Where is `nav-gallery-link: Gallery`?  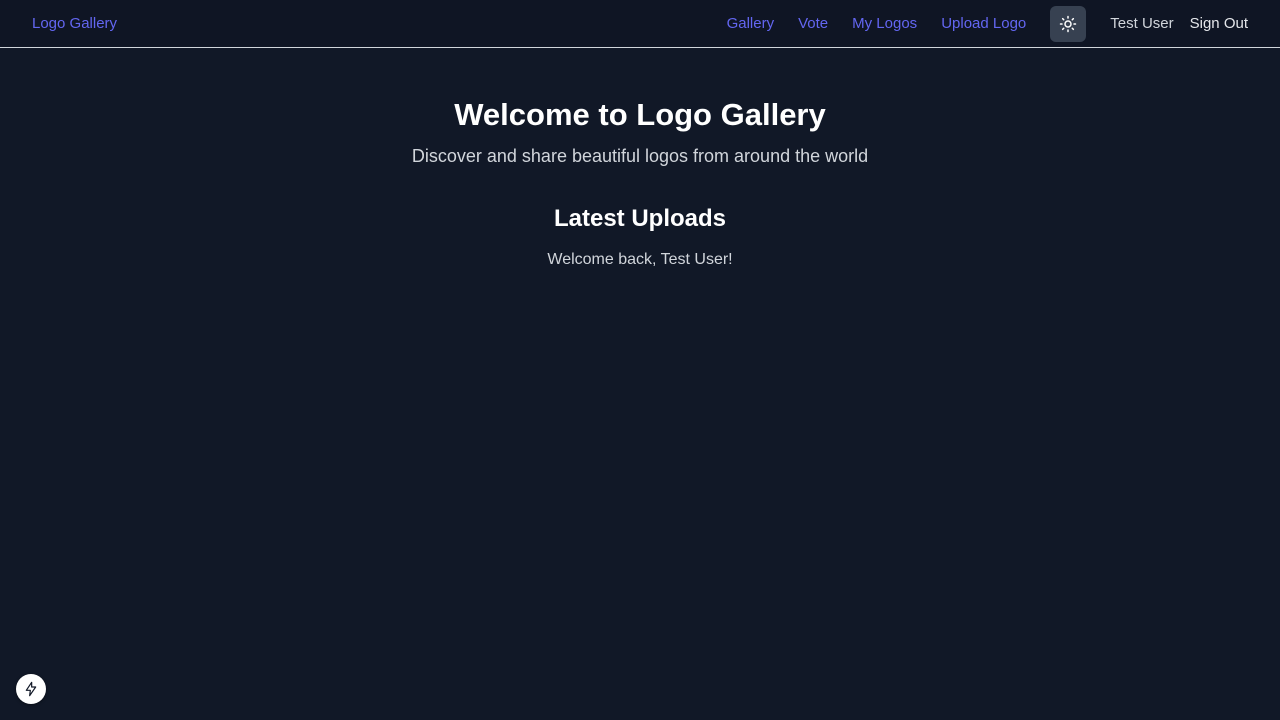 nav-gallery-link: Gallery is located at coordinates (751, 24).